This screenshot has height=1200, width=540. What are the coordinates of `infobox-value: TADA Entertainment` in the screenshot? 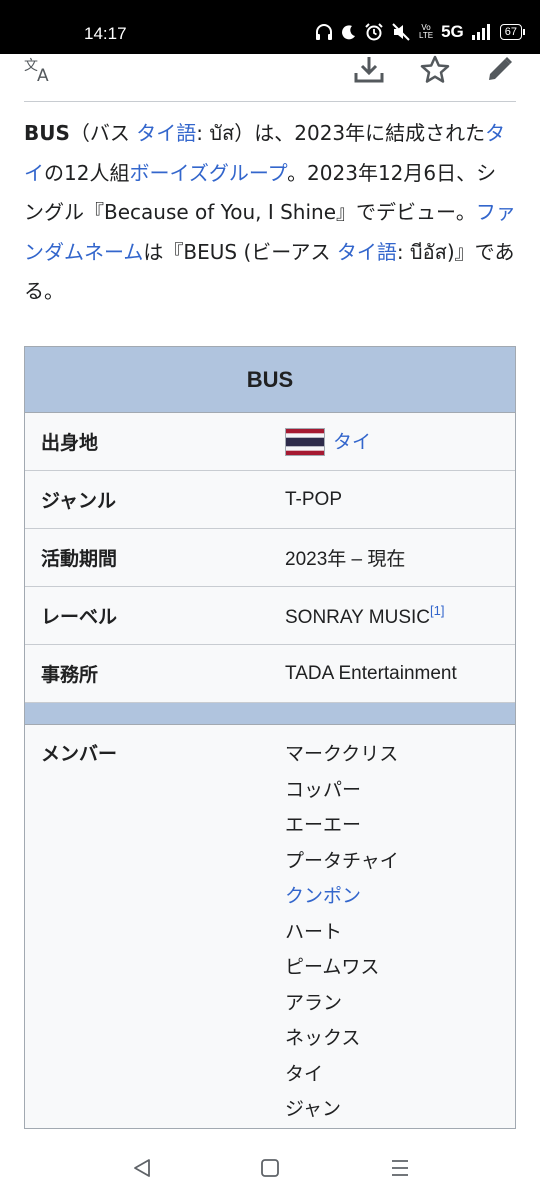 It's located at (371, 673).